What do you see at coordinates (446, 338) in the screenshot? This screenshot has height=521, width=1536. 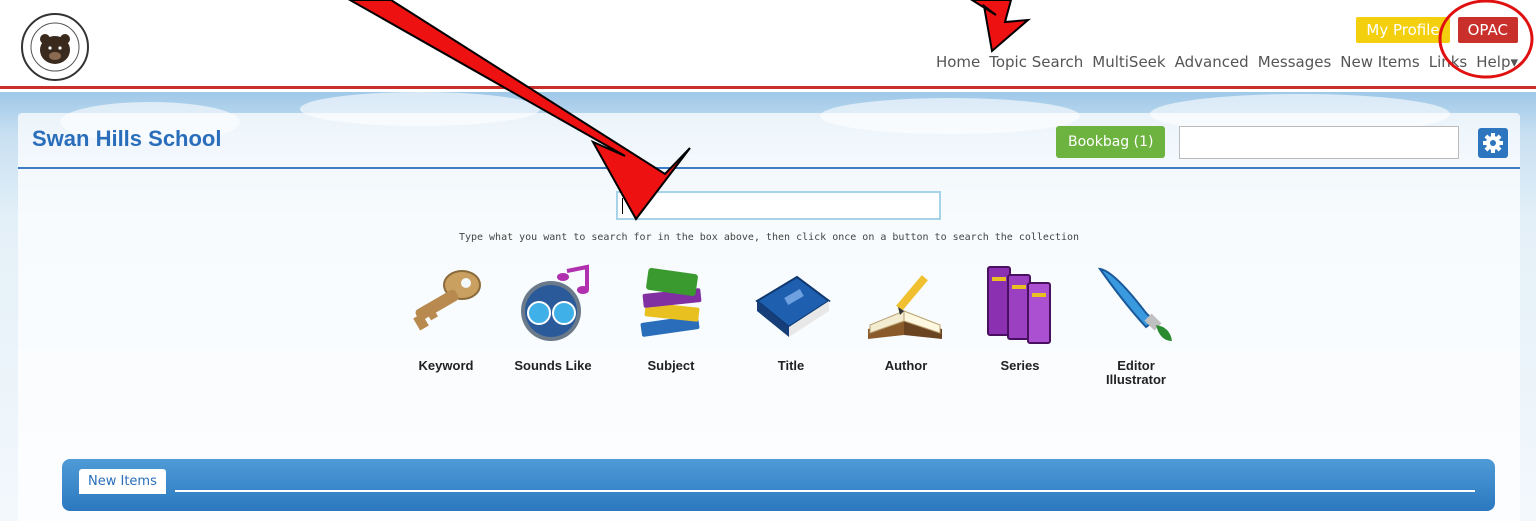 I see `keyword-search-button: Keyword` at bounding box center [446, 338].